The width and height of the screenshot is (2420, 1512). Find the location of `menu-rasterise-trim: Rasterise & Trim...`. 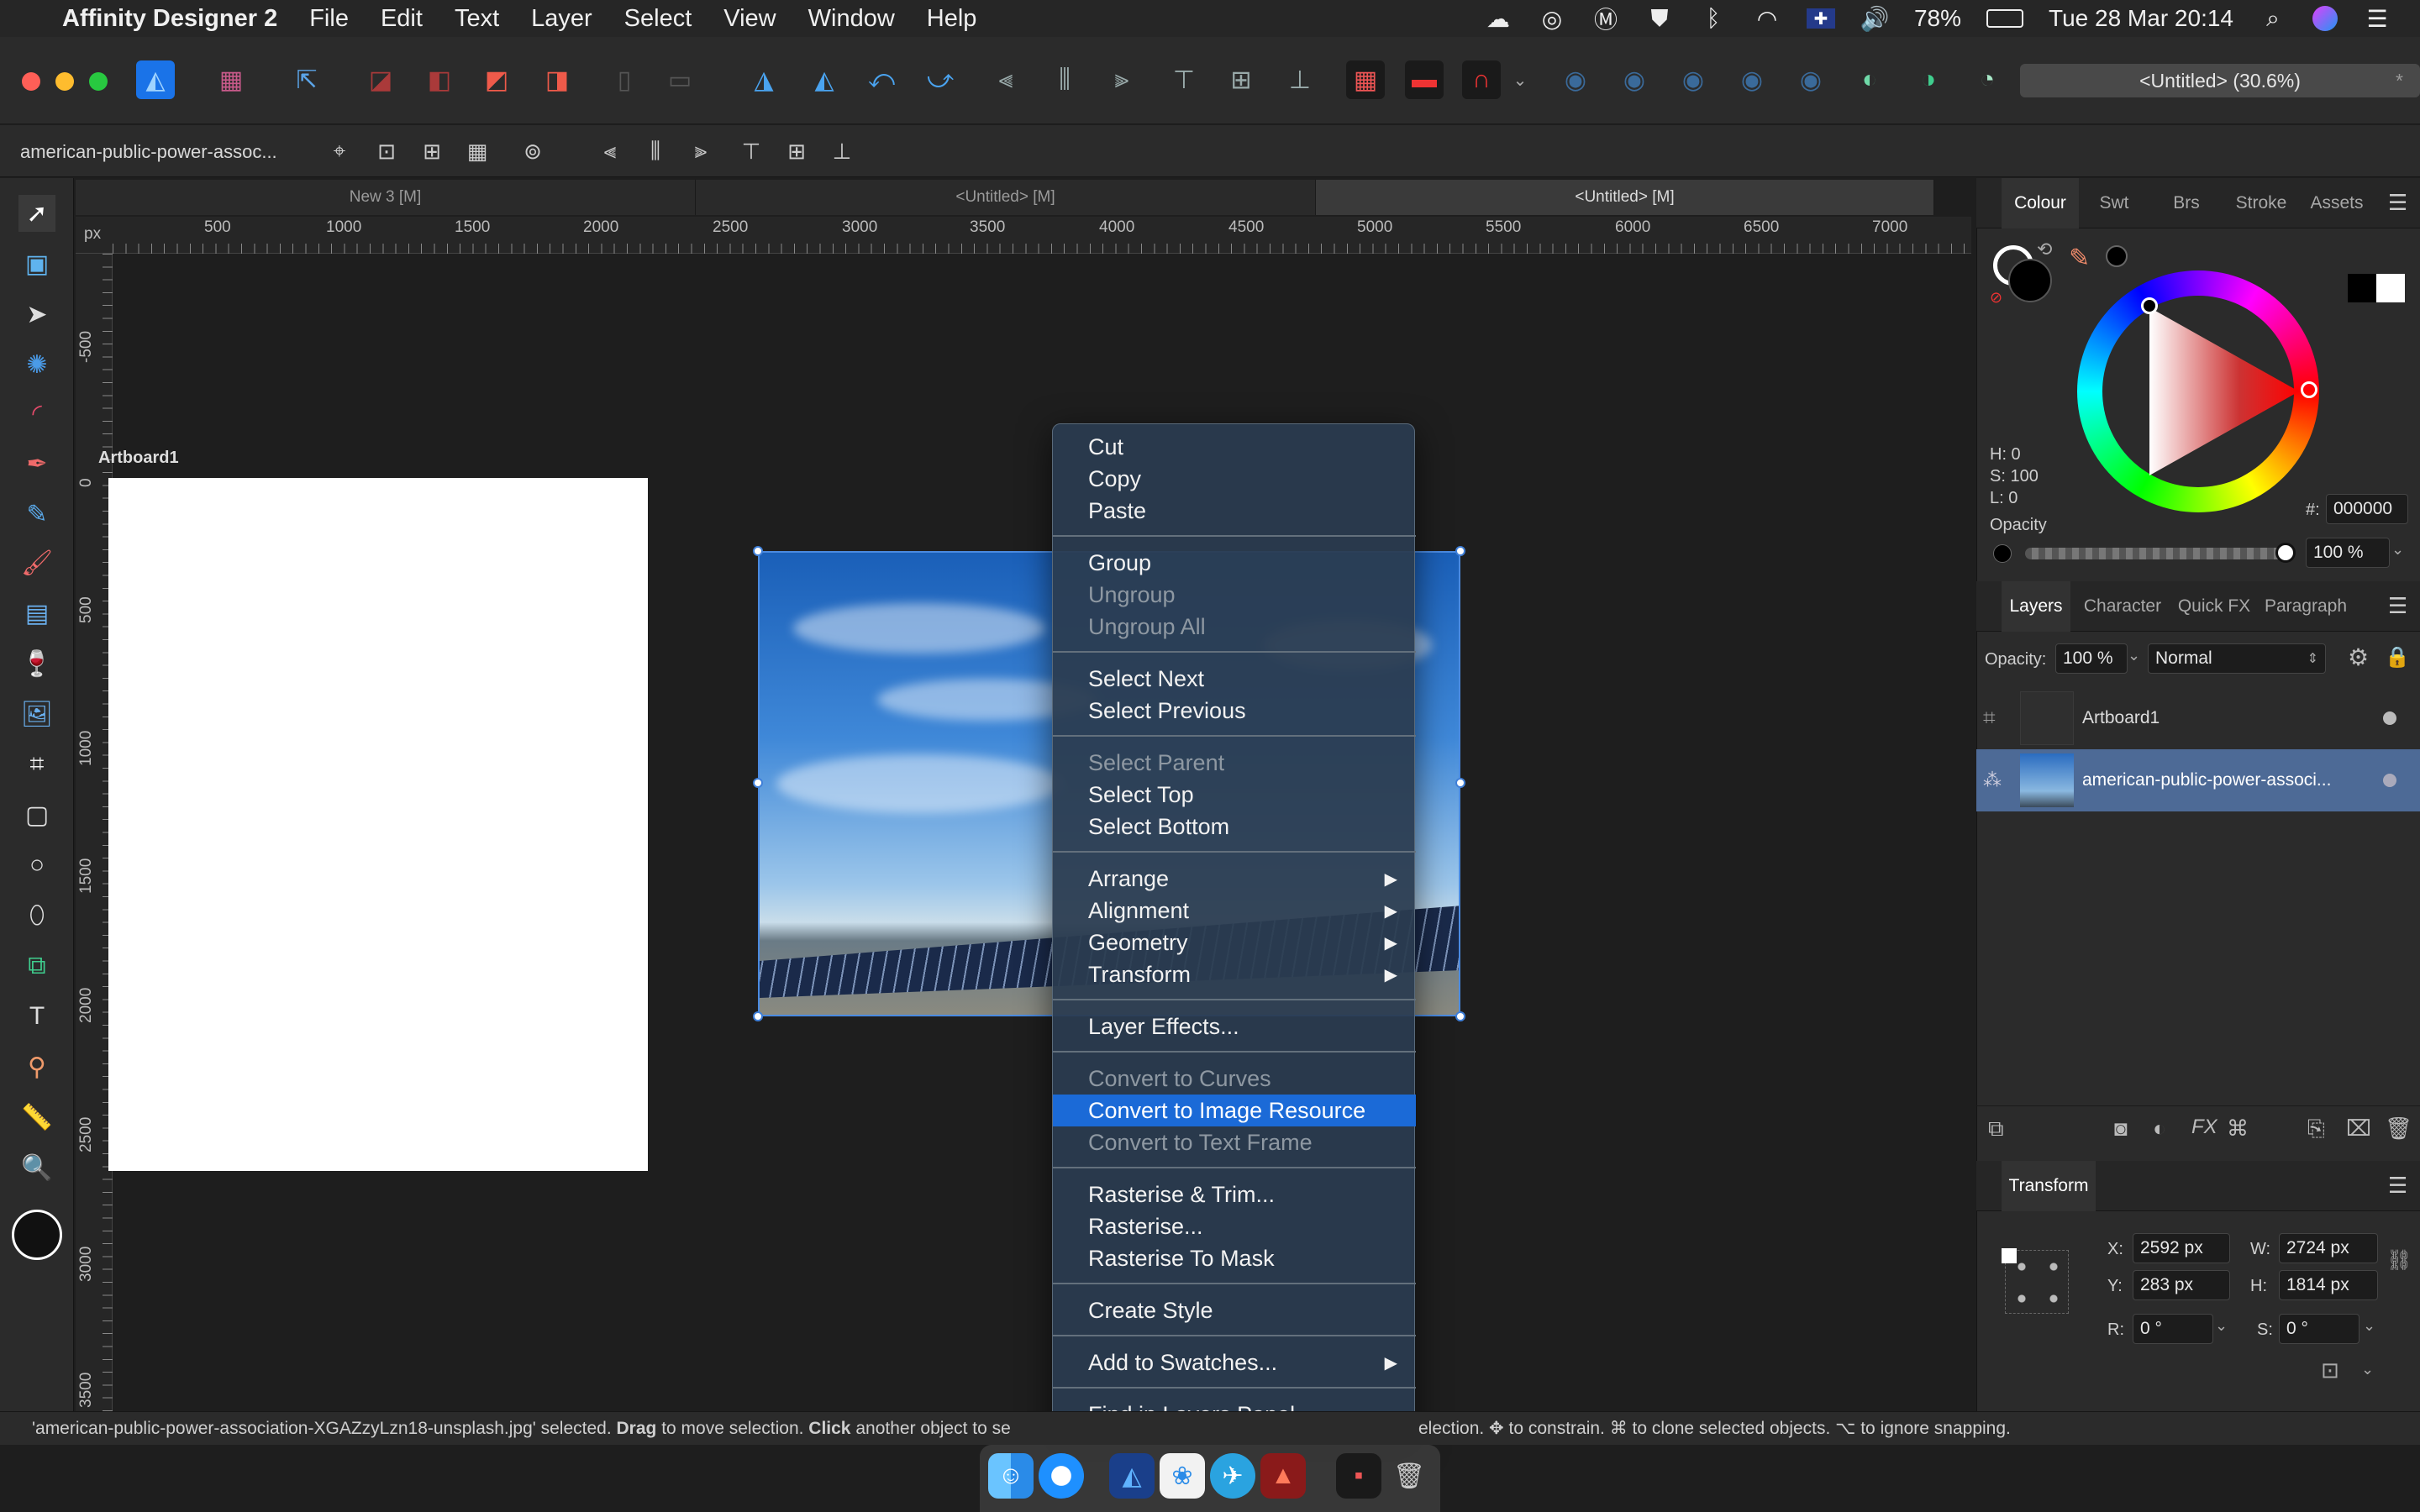

menu-rasterise-trim: Rasterise & Trim... is located at coordinates (1234, 1194).